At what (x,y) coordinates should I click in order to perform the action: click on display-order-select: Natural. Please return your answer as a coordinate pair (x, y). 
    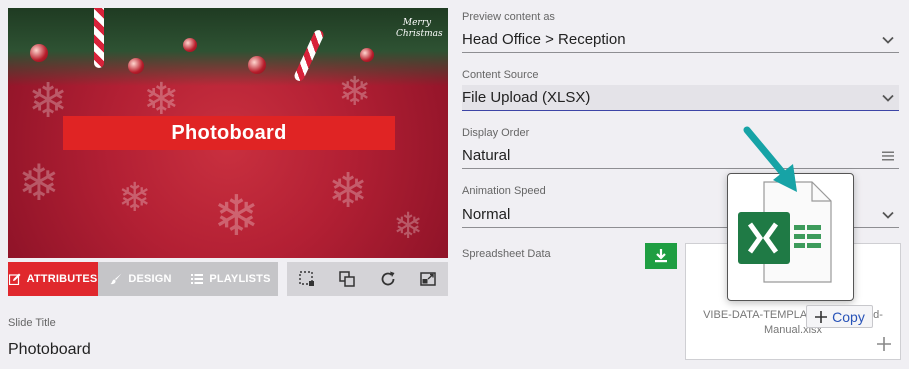
    Looking at the image, I should click on (680, 156).